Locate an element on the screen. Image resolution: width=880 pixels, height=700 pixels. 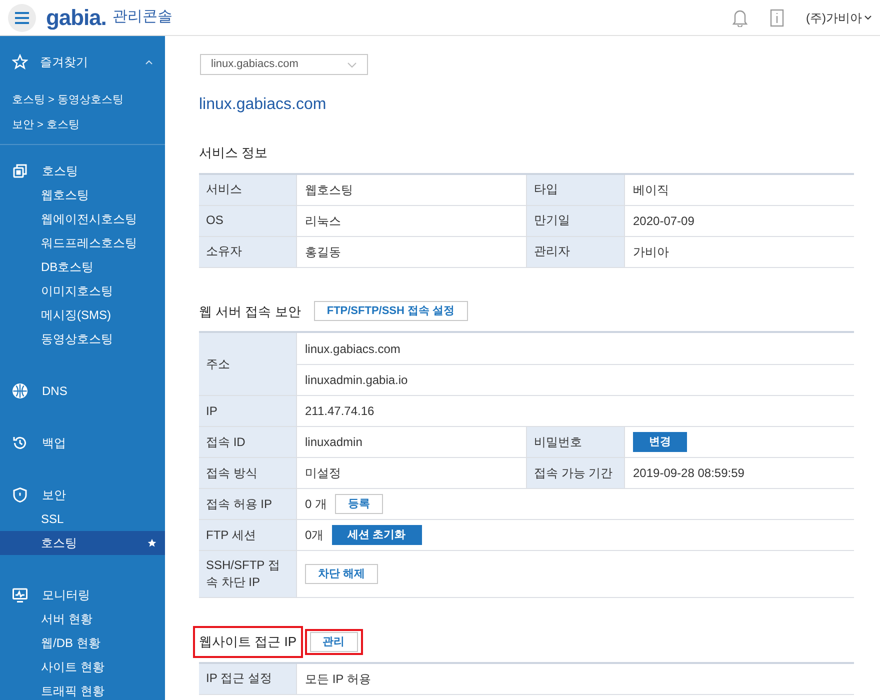
favorite-link: 보안 > 호스팅 is located at coordinates (82, 125).